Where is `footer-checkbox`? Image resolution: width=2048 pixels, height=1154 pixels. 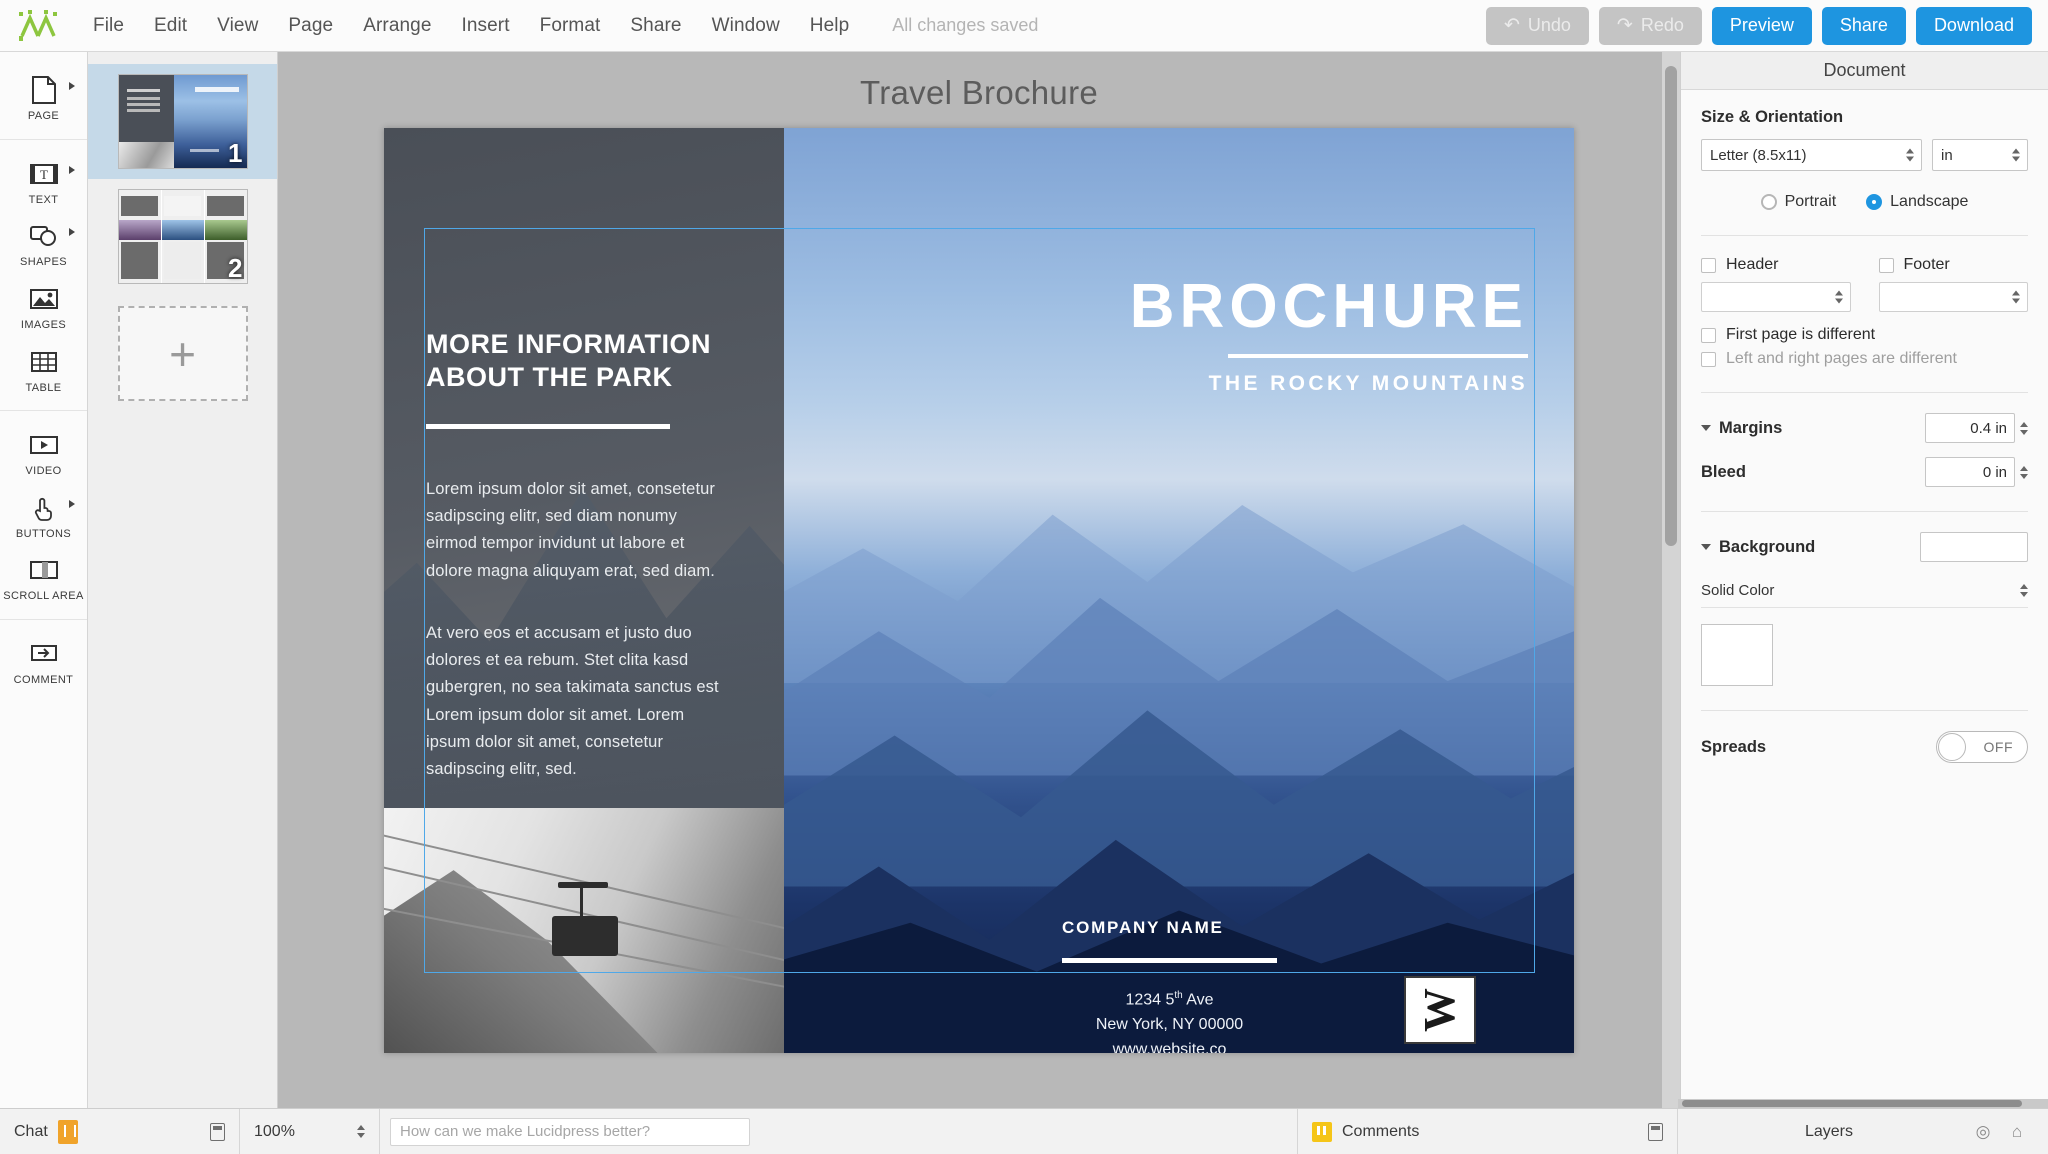
footer-checkbox is located at coordinates (1886, 265).